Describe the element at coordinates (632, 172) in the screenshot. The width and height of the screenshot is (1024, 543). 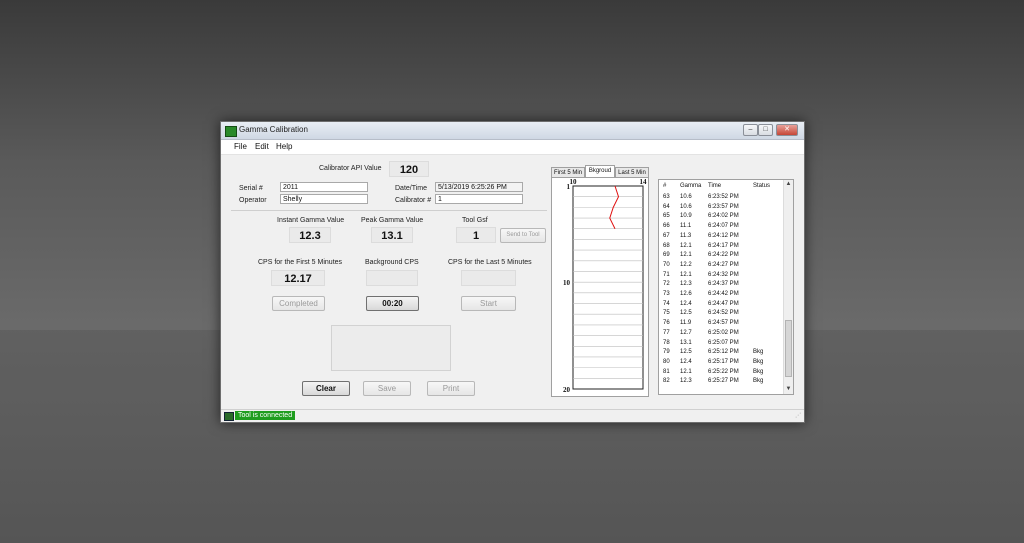
I see `tab-last-5-min: Last 5 Min` at that location.